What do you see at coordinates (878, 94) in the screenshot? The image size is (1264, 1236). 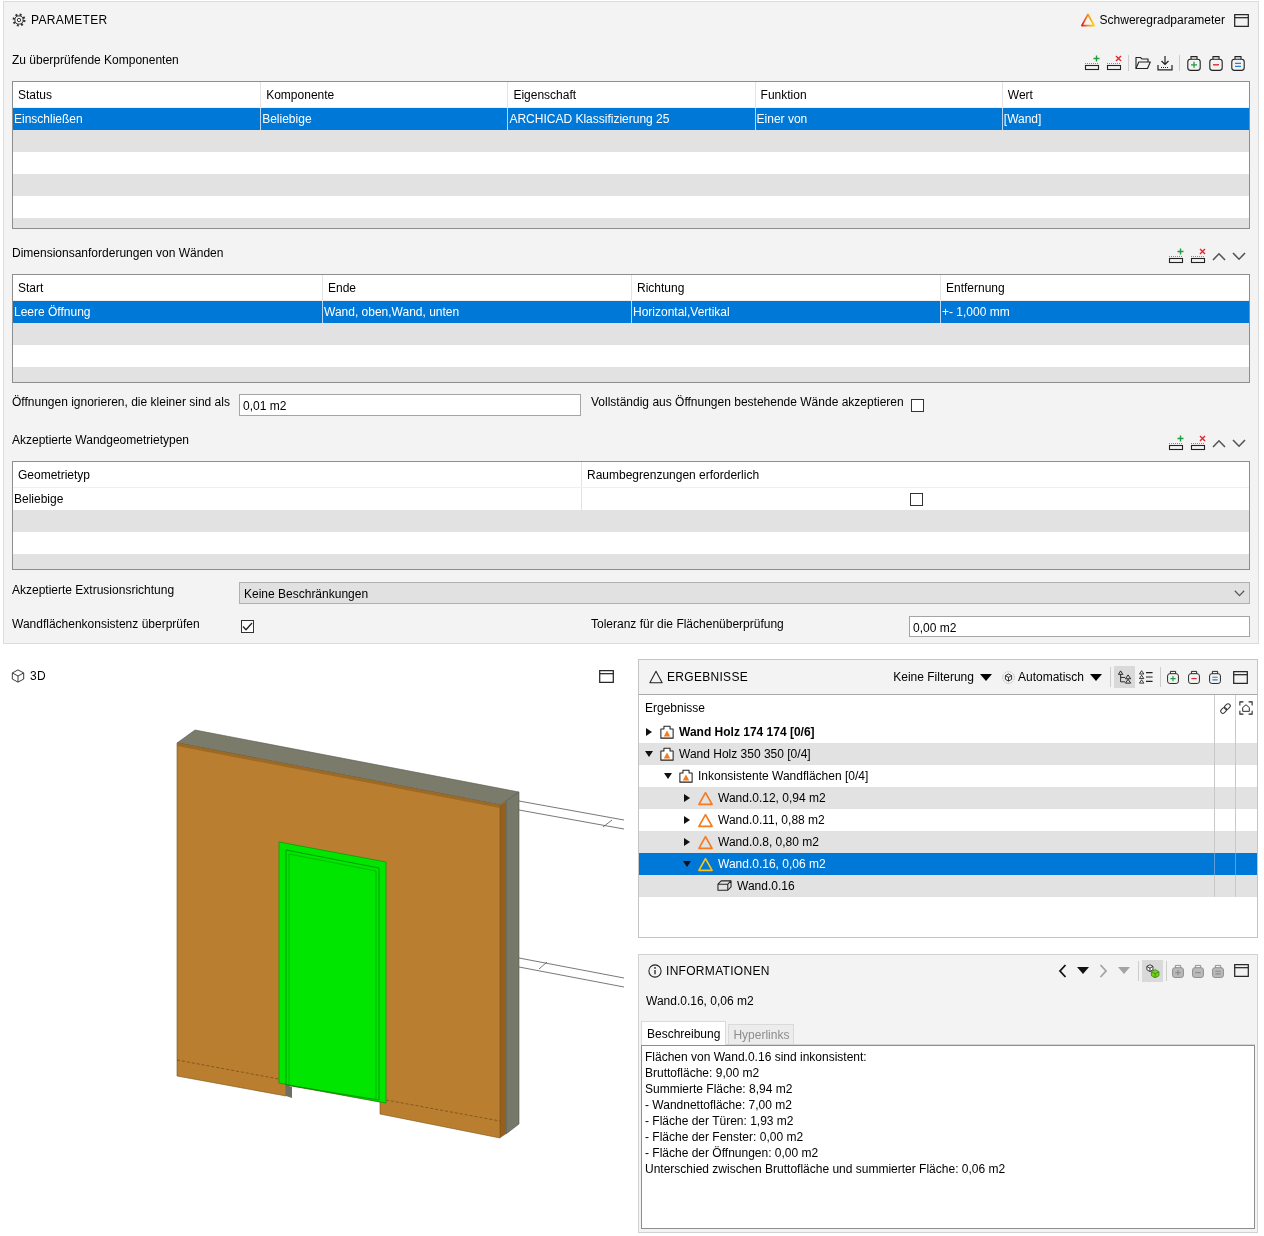 I see `column-header: Funktion` at bounding box center [878, 94].